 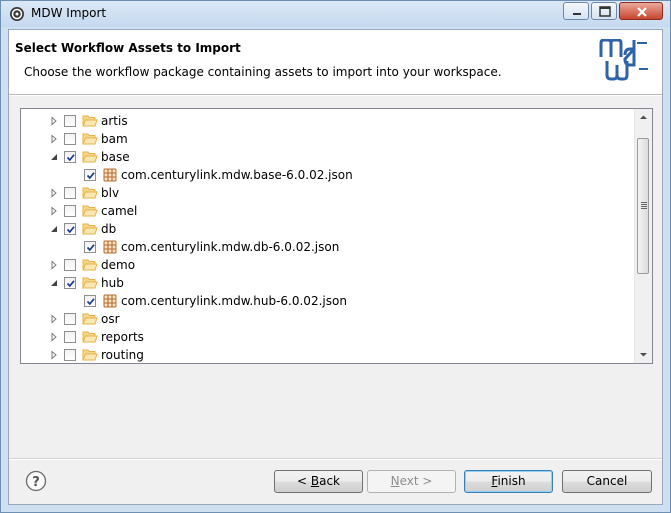 I want to click on tree-folder-row: artis, so click(x=326, y=121).